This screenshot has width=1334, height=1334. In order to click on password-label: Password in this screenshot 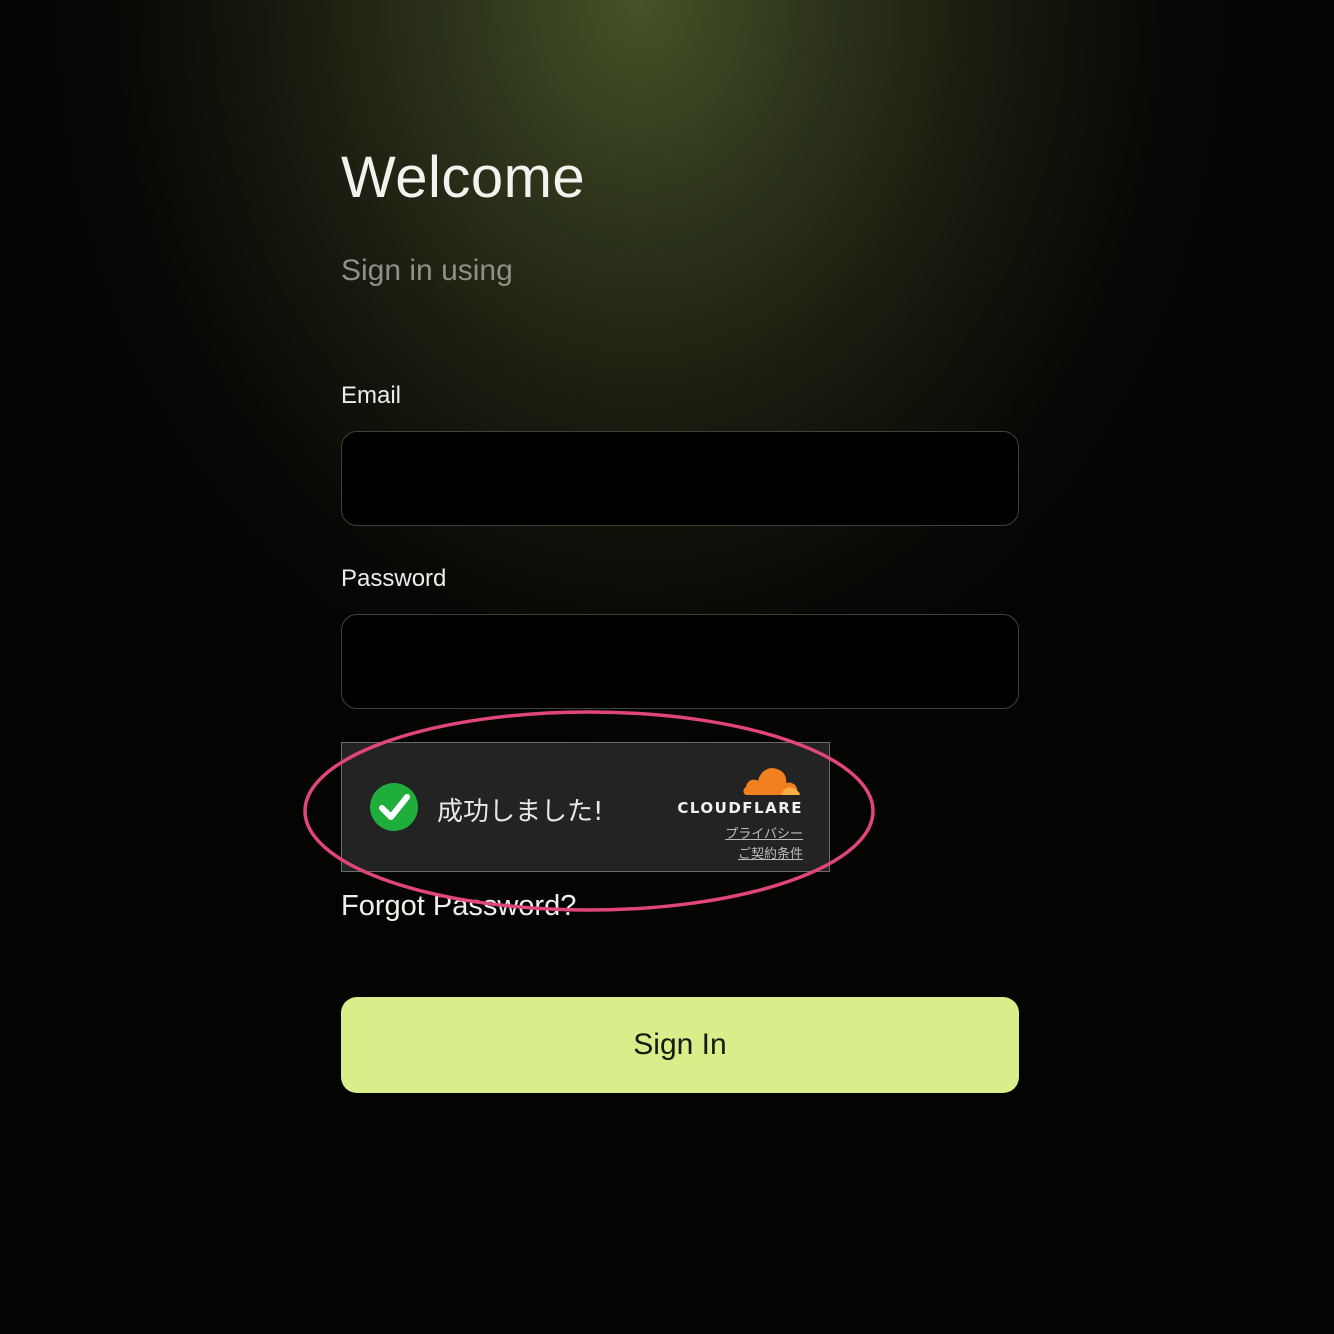, I will do `click(394, 578)`.